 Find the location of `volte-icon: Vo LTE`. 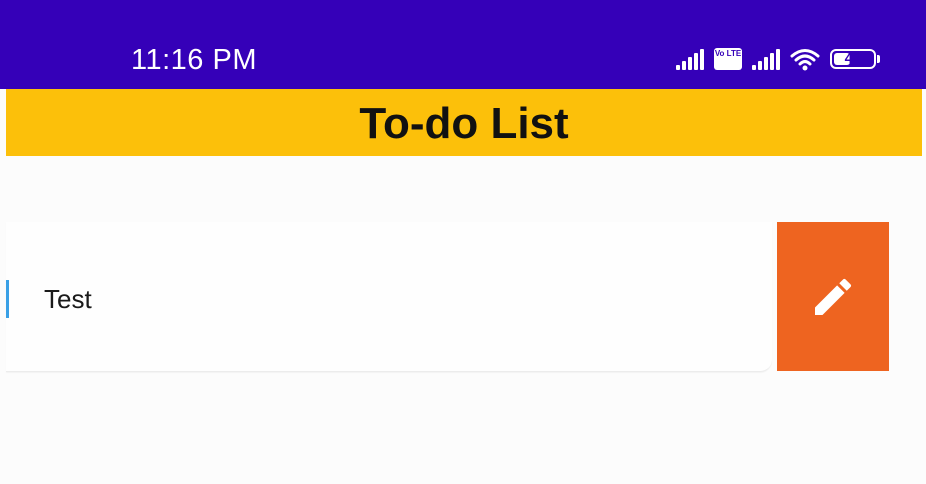

volte-icon: Vo LTE is located at coordinates (728, 59).